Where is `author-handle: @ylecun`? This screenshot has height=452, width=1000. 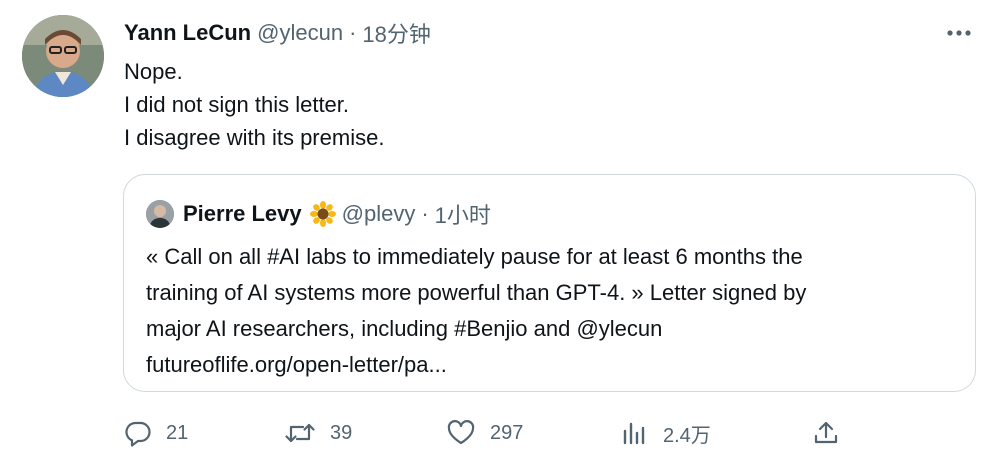 author-handle: @ylecun is located at coordinates (300, 33).